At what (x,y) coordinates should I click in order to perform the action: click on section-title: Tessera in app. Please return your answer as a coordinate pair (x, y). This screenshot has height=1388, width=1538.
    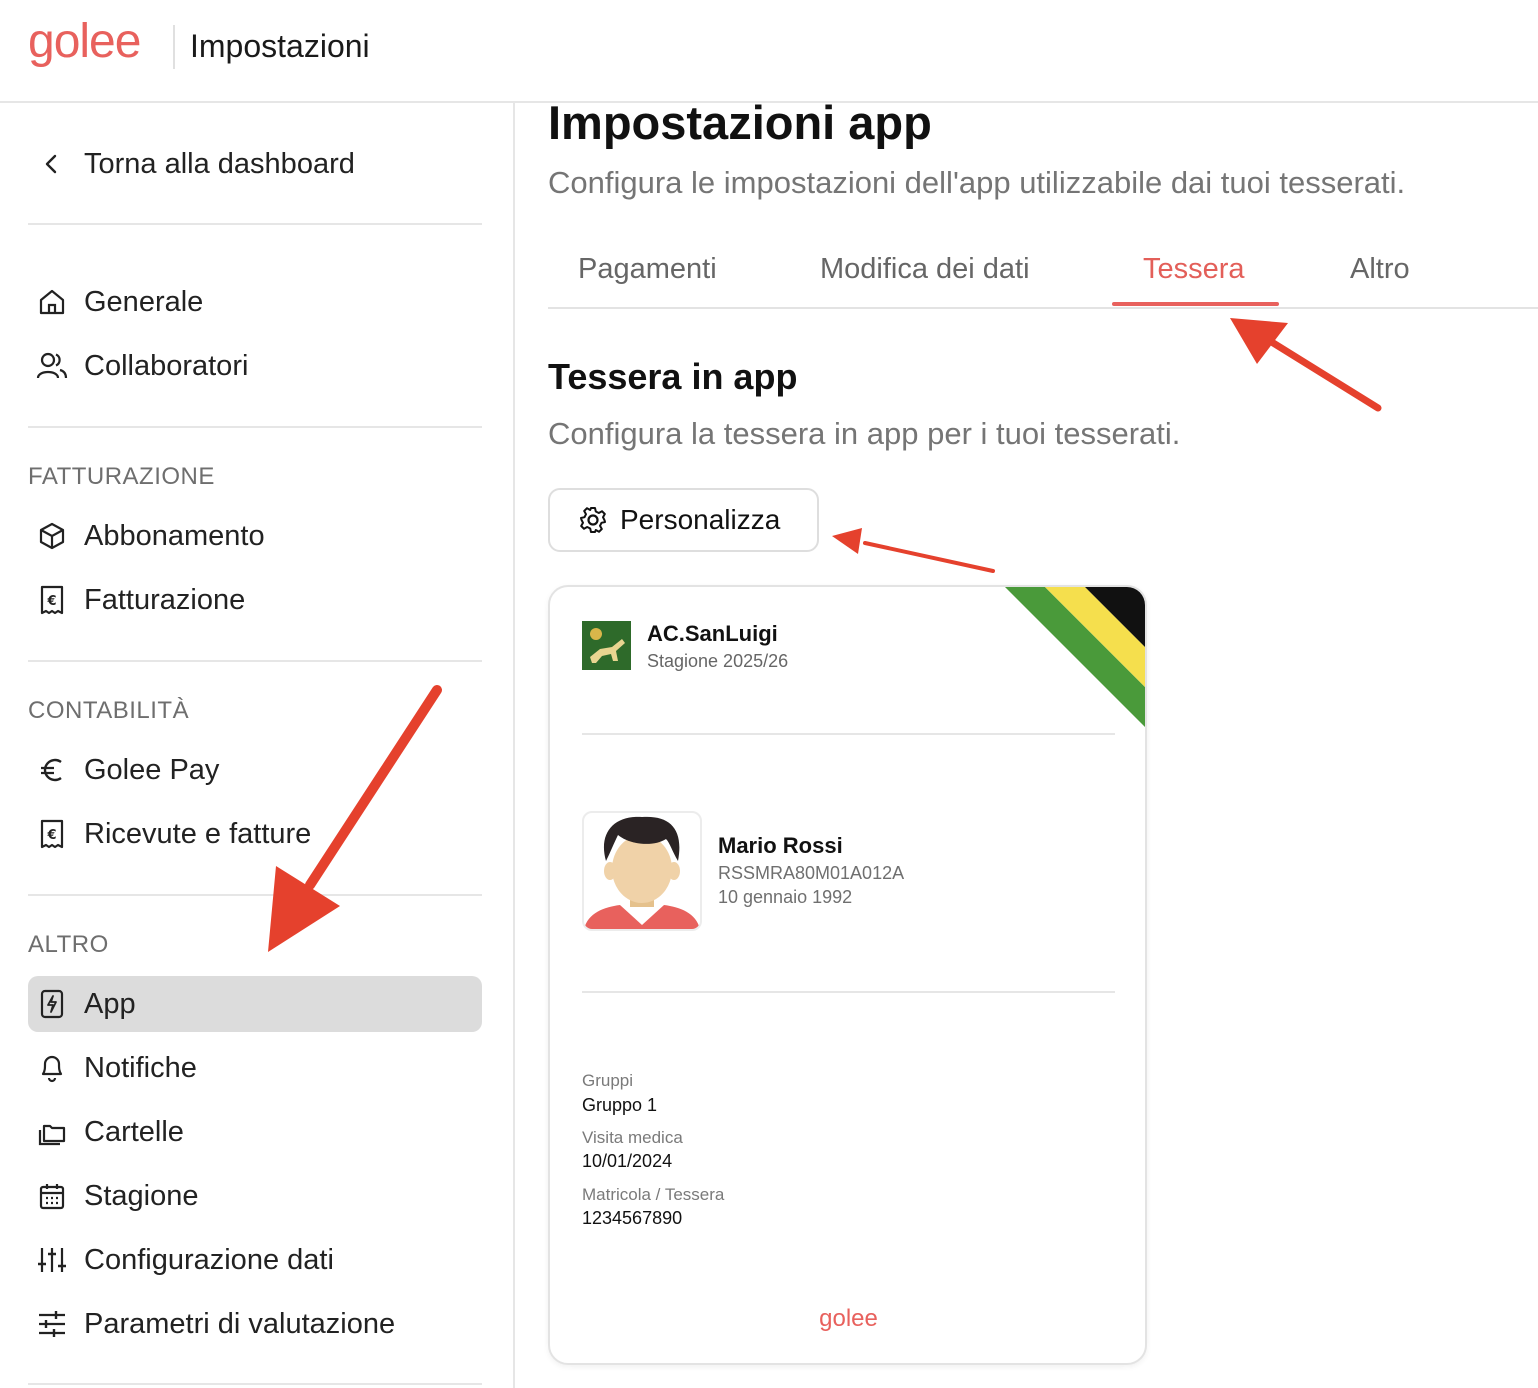
    Looking at the image, I should click on (673, 376).